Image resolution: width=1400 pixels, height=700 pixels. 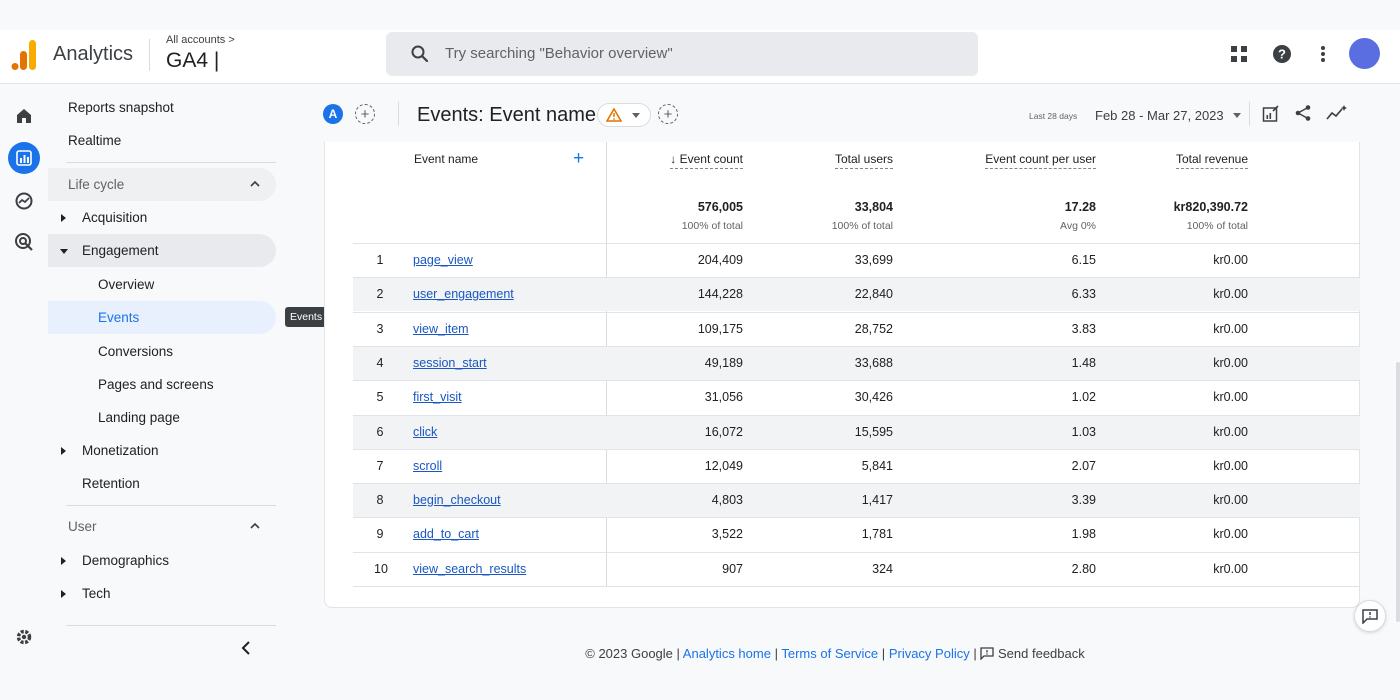 What do you see at coordinates (463, 294) in the screenshot?
I see `event-name-link: user_engagement` at bounding box center [463, 294].